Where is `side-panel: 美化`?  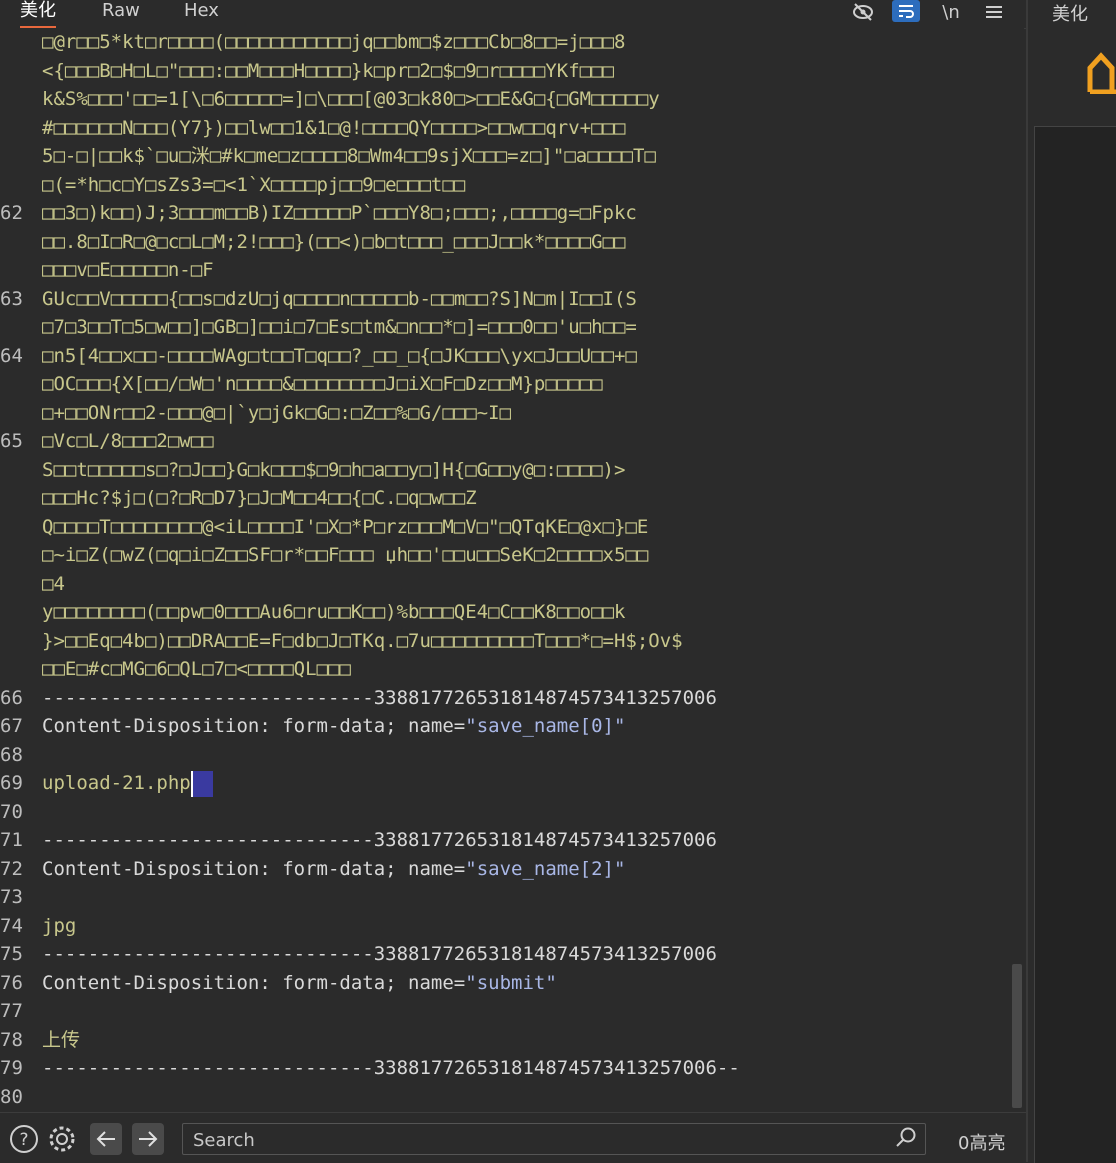 side-panel: 美化 is located at coordinates (1072, 581).